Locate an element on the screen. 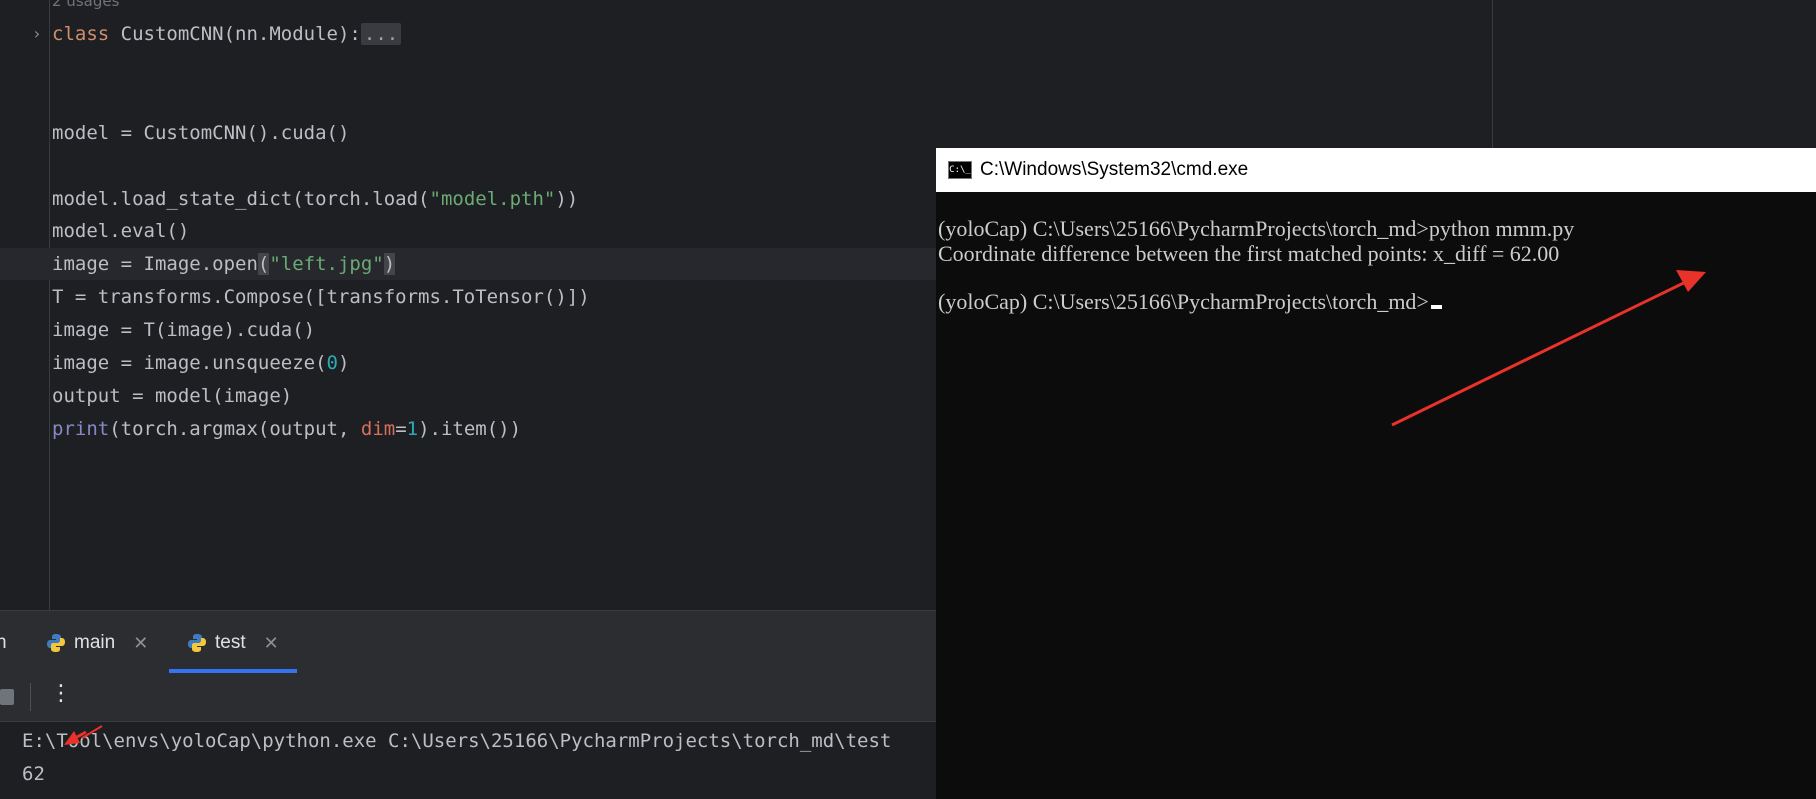 The width and height of the screenshot is (1816, 799). red-arrow-annotation is located at coordinates (1548, 348).